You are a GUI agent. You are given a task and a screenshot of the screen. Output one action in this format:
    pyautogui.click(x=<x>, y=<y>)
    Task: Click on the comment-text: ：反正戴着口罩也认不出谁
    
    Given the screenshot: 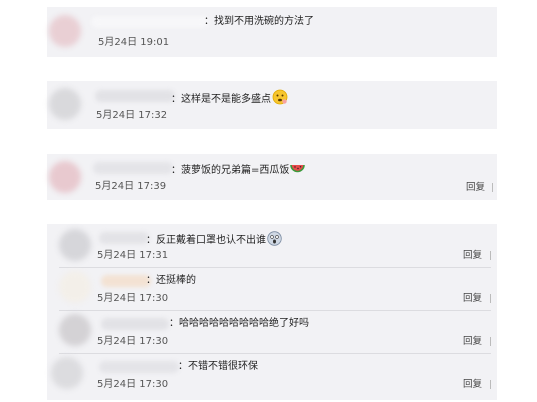 What is the action you would take?
    pyautogui.click(x=214, y=241)
    